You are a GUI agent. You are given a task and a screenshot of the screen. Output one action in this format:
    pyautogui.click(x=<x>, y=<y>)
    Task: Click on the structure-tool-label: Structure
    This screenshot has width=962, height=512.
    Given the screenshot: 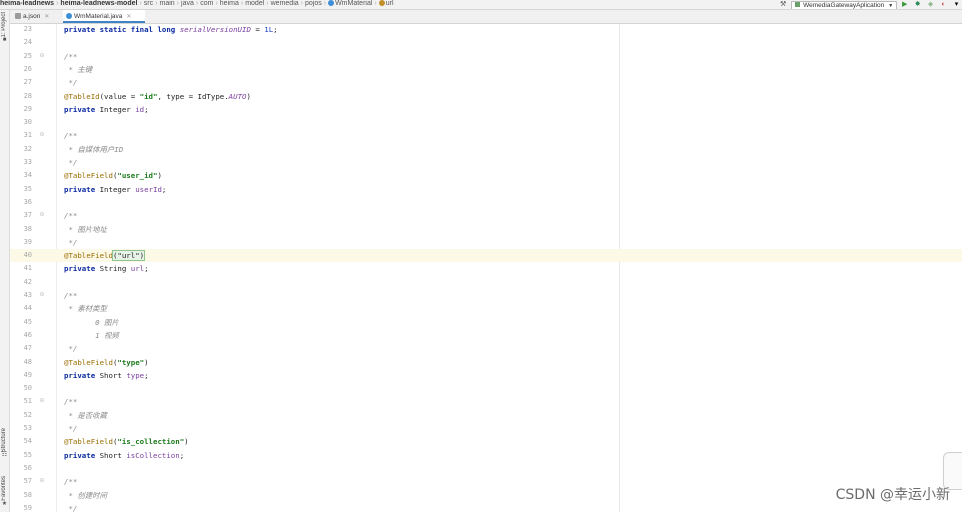 What is the action you would take?
    pyautogui.click(x=4, y=440)
    